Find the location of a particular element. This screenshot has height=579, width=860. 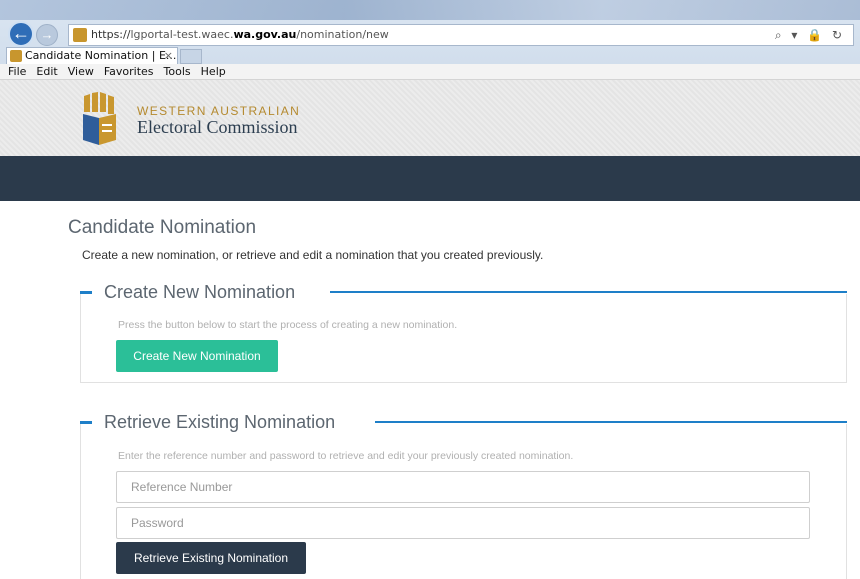

brand-line-1: WESTERN AUSTRALIAN is located at coordinates (219, 111).